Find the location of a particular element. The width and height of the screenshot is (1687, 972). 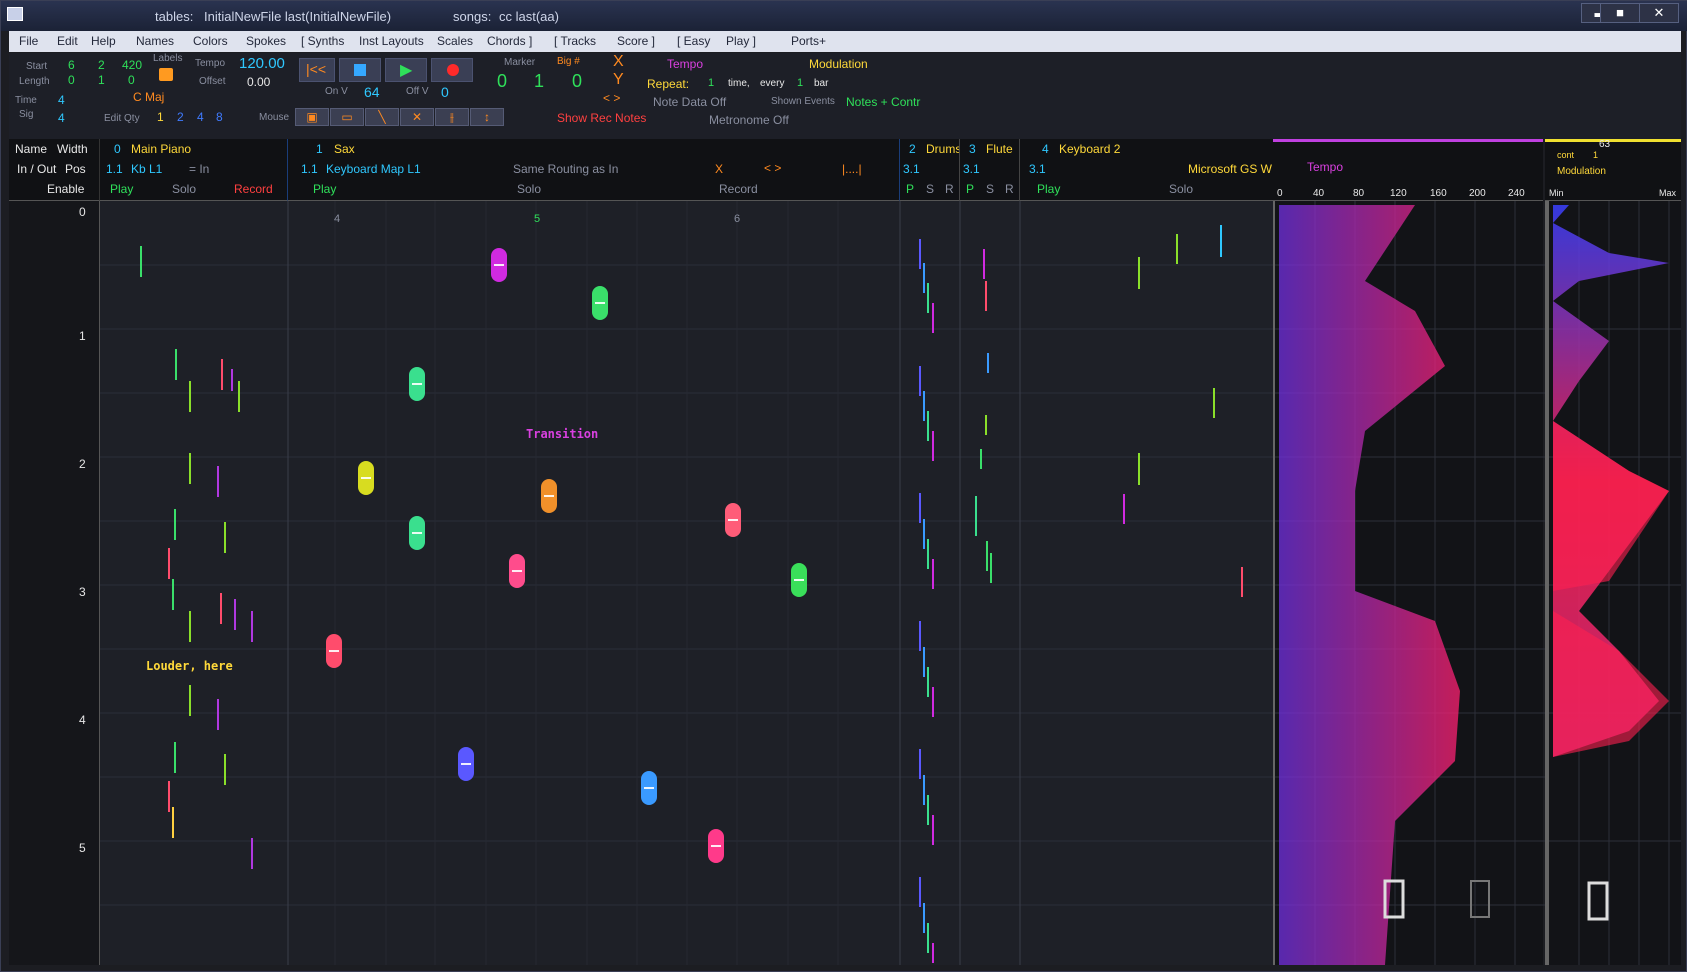

track3-pos: 3.1 is located at coordinates (971, 169).